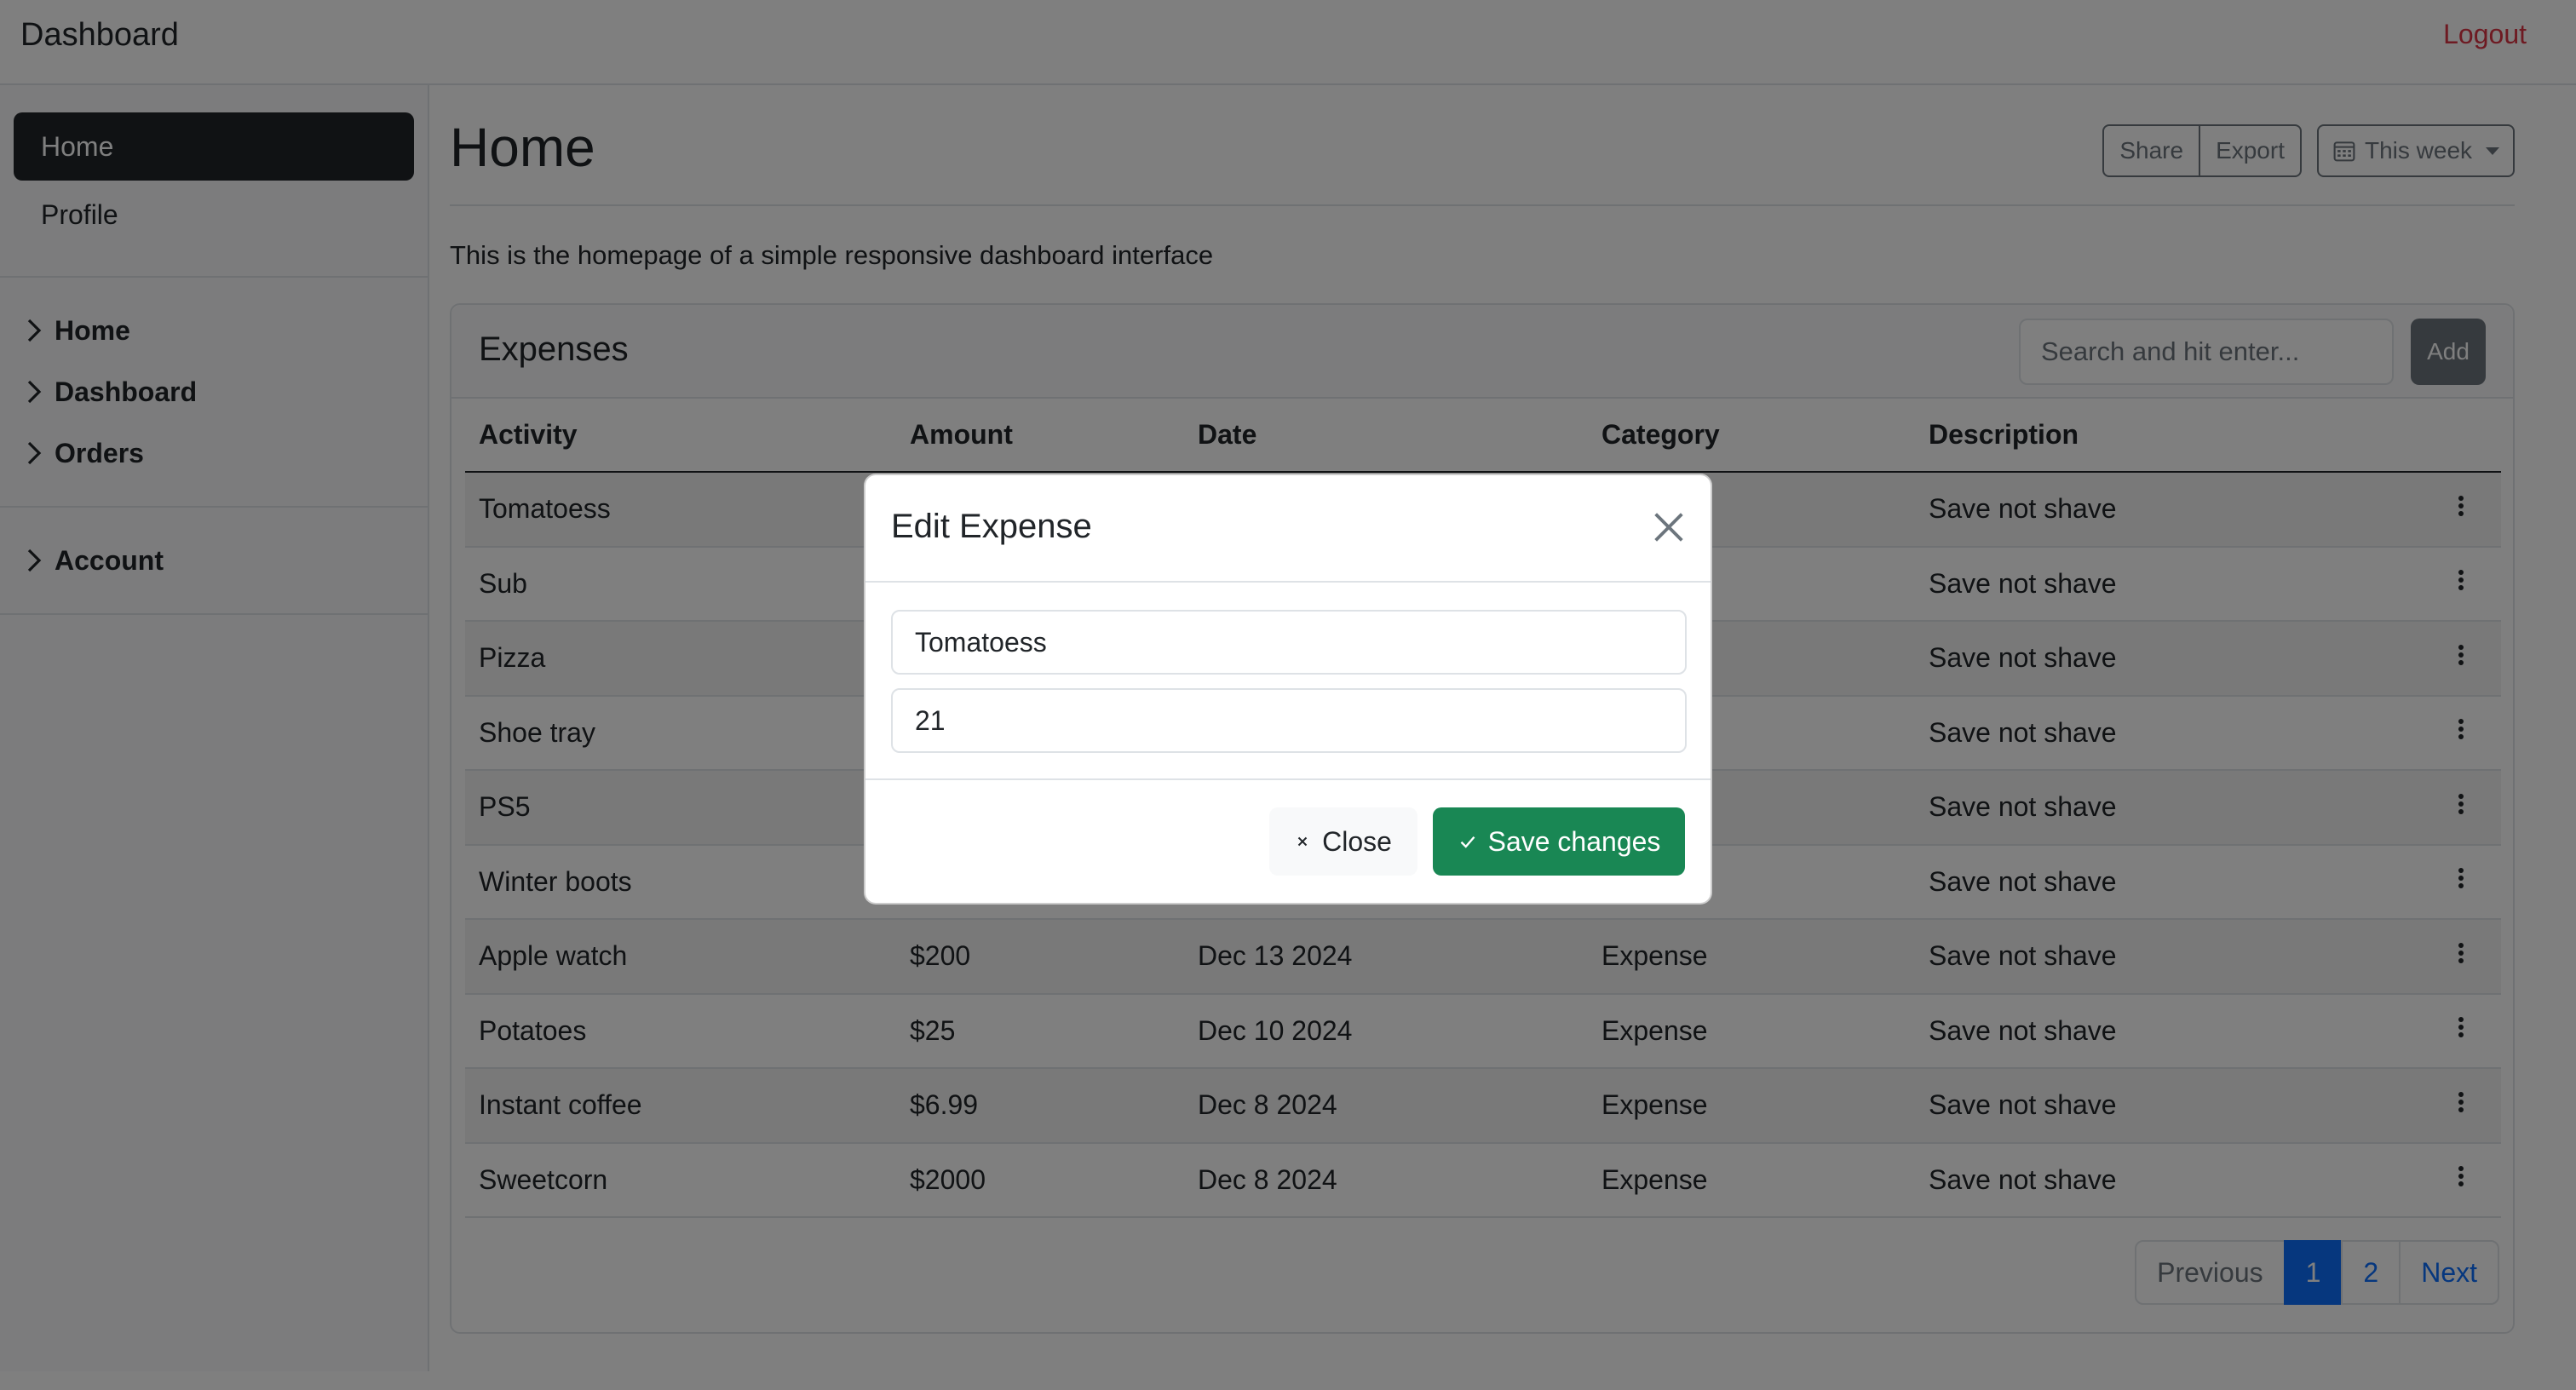  I want to click on modal-title: Edit Expense, so click(992, 526).